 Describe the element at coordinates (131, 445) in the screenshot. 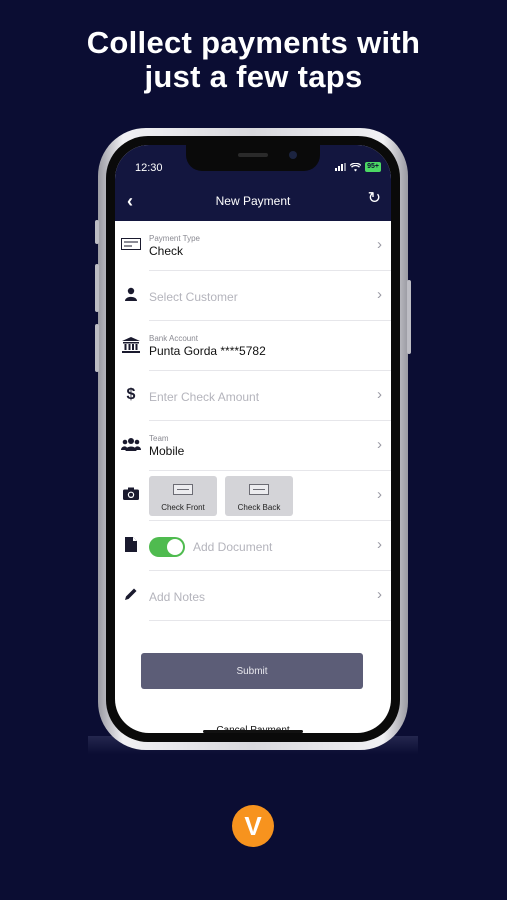

I see `team-icon` at that location.